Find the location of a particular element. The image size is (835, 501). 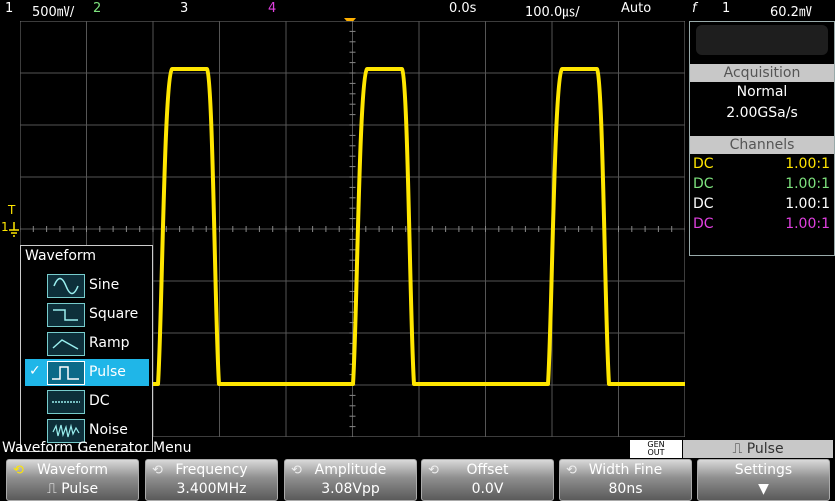

ground-icon is located at coordinates (14, 229).